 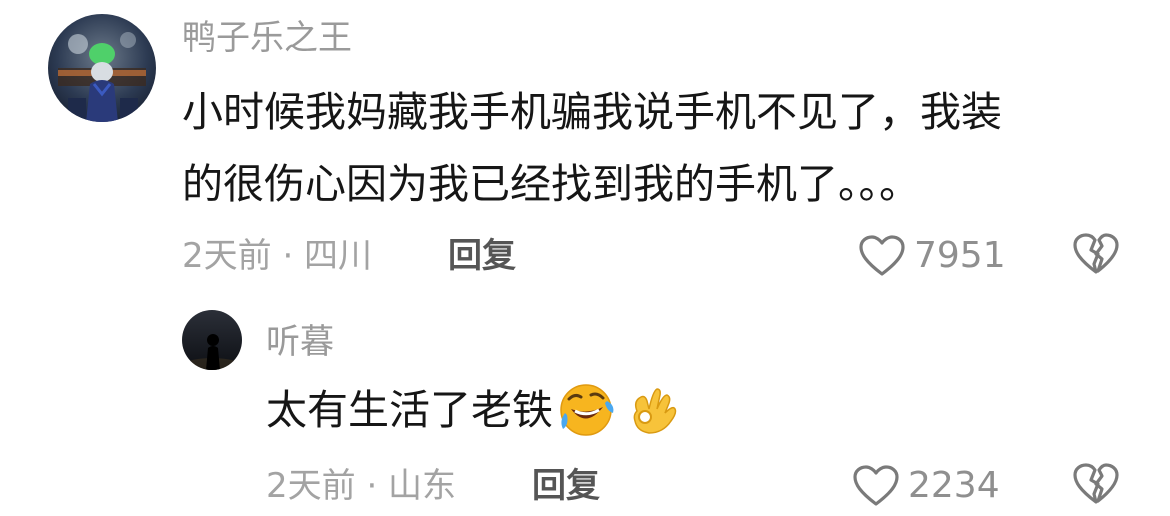 What do you see at coordinates (267, 38) in the screenshot?
I see `username: 鸭子乐之王` at bounding box center [267, 38].